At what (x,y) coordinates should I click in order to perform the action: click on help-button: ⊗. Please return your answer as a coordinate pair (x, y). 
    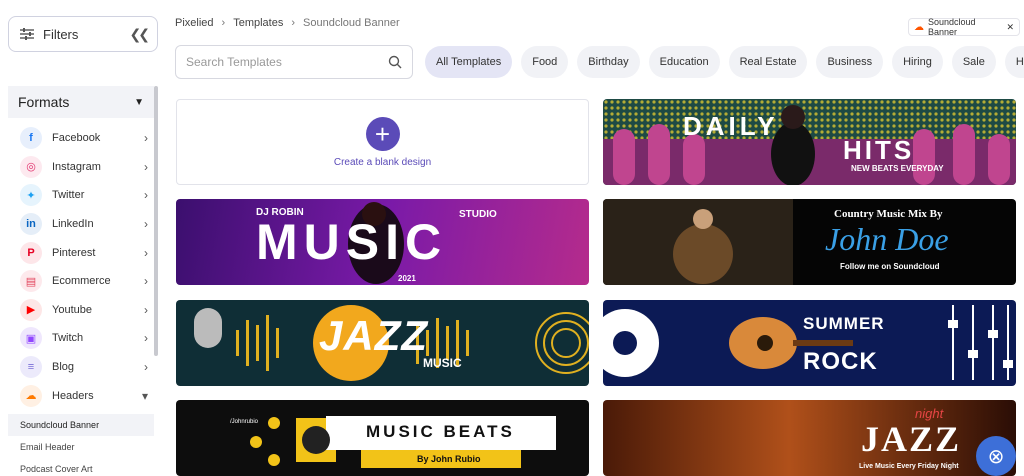
    Looking at the image, I should click on (996, 456).